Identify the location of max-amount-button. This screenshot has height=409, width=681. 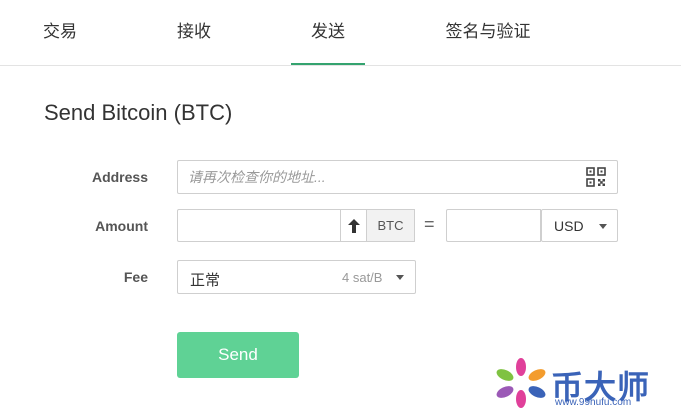
(353, 225).